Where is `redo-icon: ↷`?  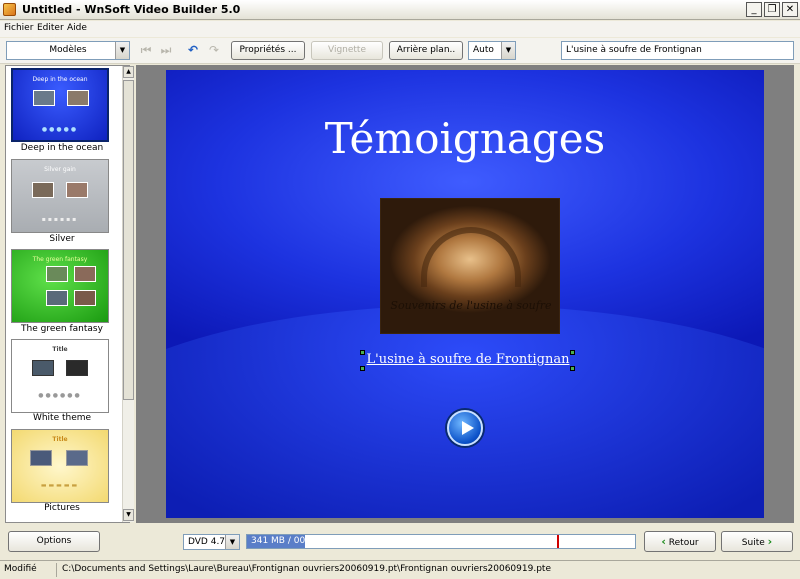
redo-icon: ↷ is located at coordinates (214, 50).